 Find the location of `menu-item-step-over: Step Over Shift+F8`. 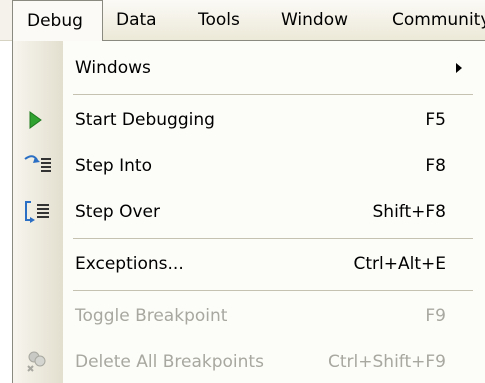

menu-item-step-over: Step Over Shift+F8 is located at coordinates (249, 212).